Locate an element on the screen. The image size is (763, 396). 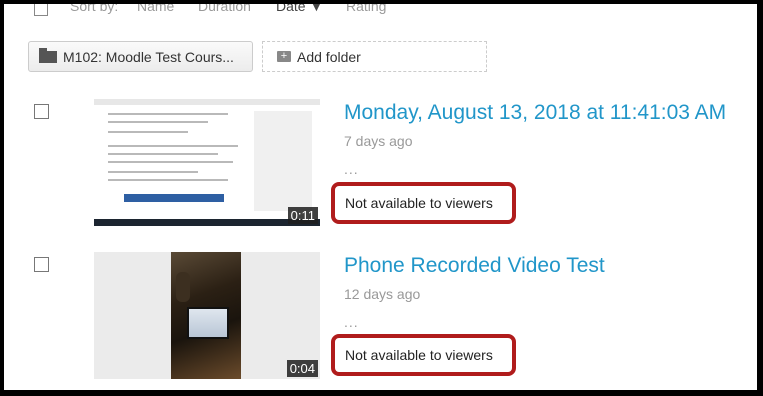
sort-duration-option: Duration is located at coordinates (224, 9).